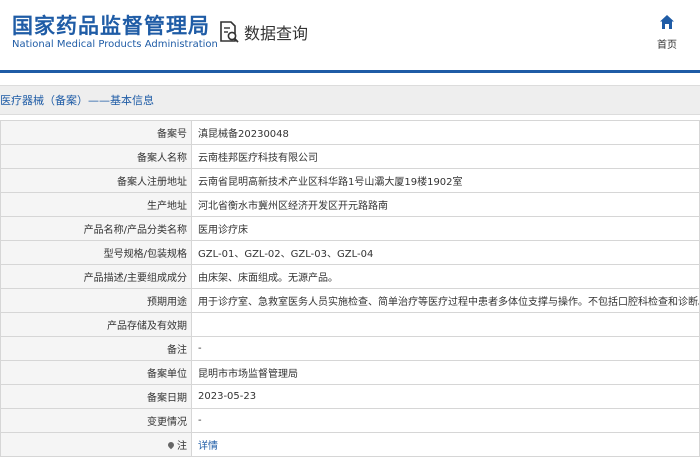 The image size is (700, 472). I want to click on field-value: 云南桂邦医疗科技有限公司, so click(445, 156).